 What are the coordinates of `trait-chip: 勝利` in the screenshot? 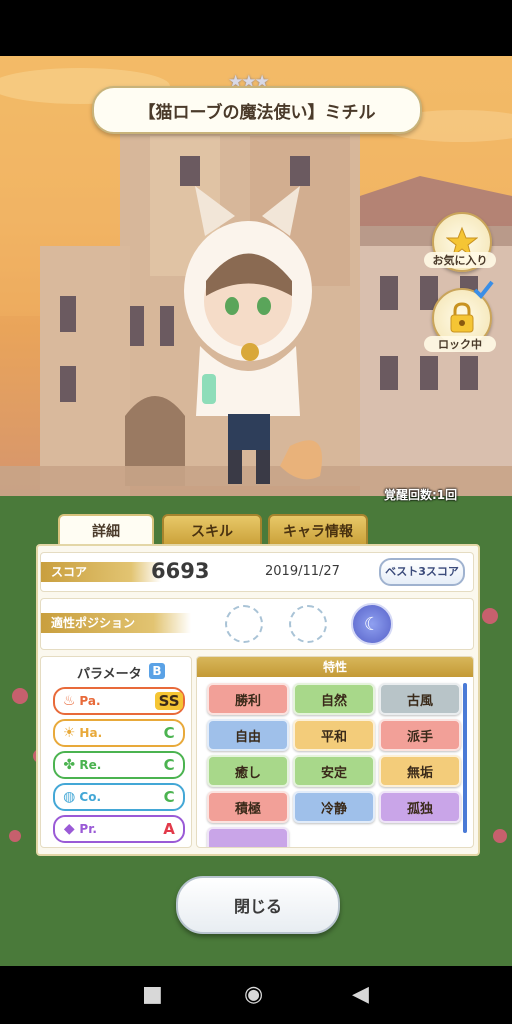 It's located at (248, 699).